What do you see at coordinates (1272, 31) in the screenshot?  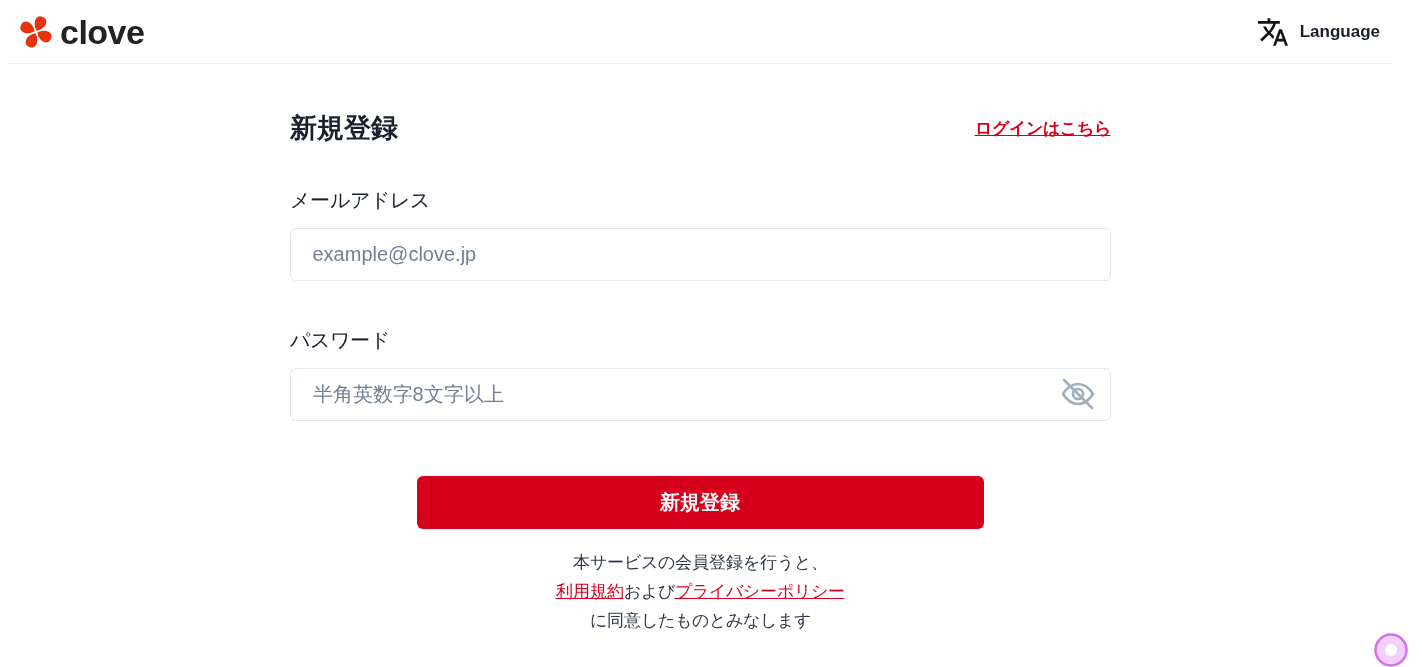 I see `translate-icon` at bounding box center [1272, 31].